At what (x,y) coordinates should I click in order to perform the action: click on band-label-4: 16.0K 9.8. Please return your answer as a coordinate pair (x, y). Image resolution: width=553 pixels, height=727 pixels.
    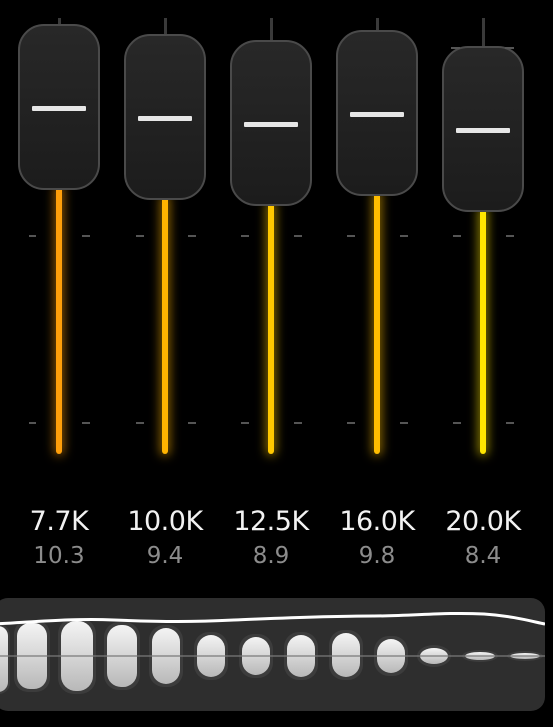
    Looking at the image, I should click on (377, 538).